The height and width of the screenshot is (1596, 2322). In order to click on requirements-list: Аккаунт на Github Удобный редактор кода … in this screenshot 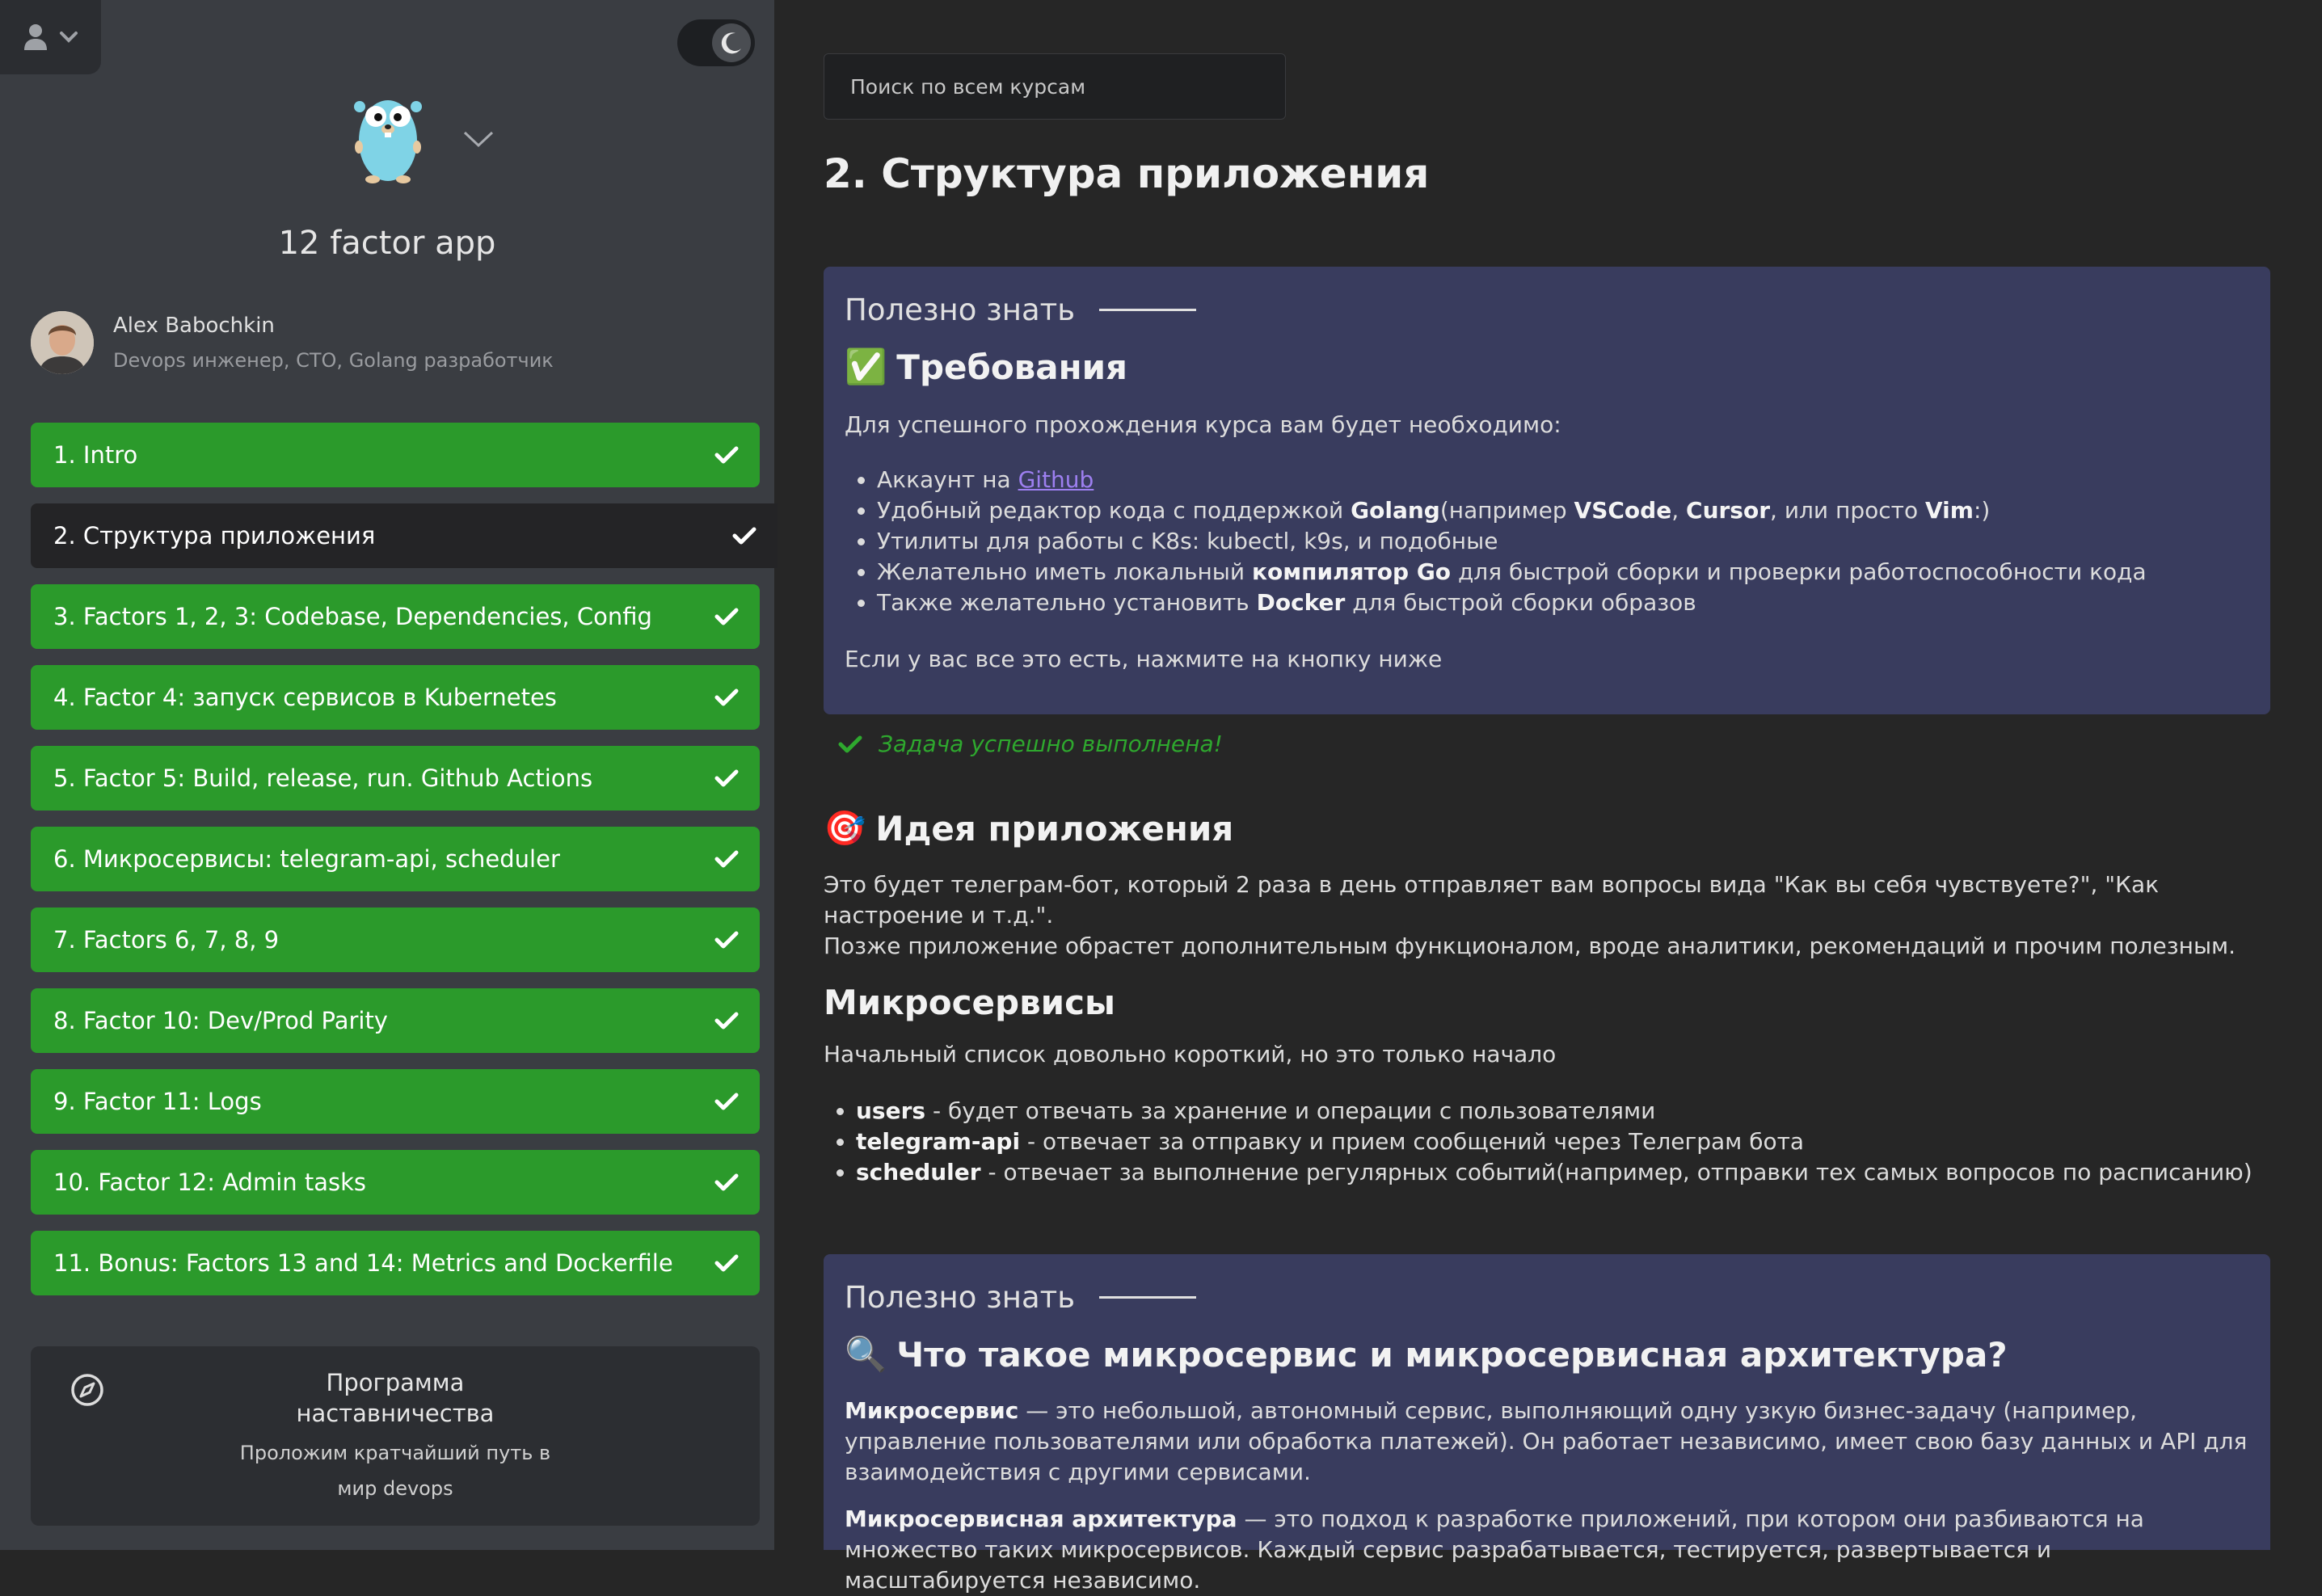, I will do `click(1547, 542)`.